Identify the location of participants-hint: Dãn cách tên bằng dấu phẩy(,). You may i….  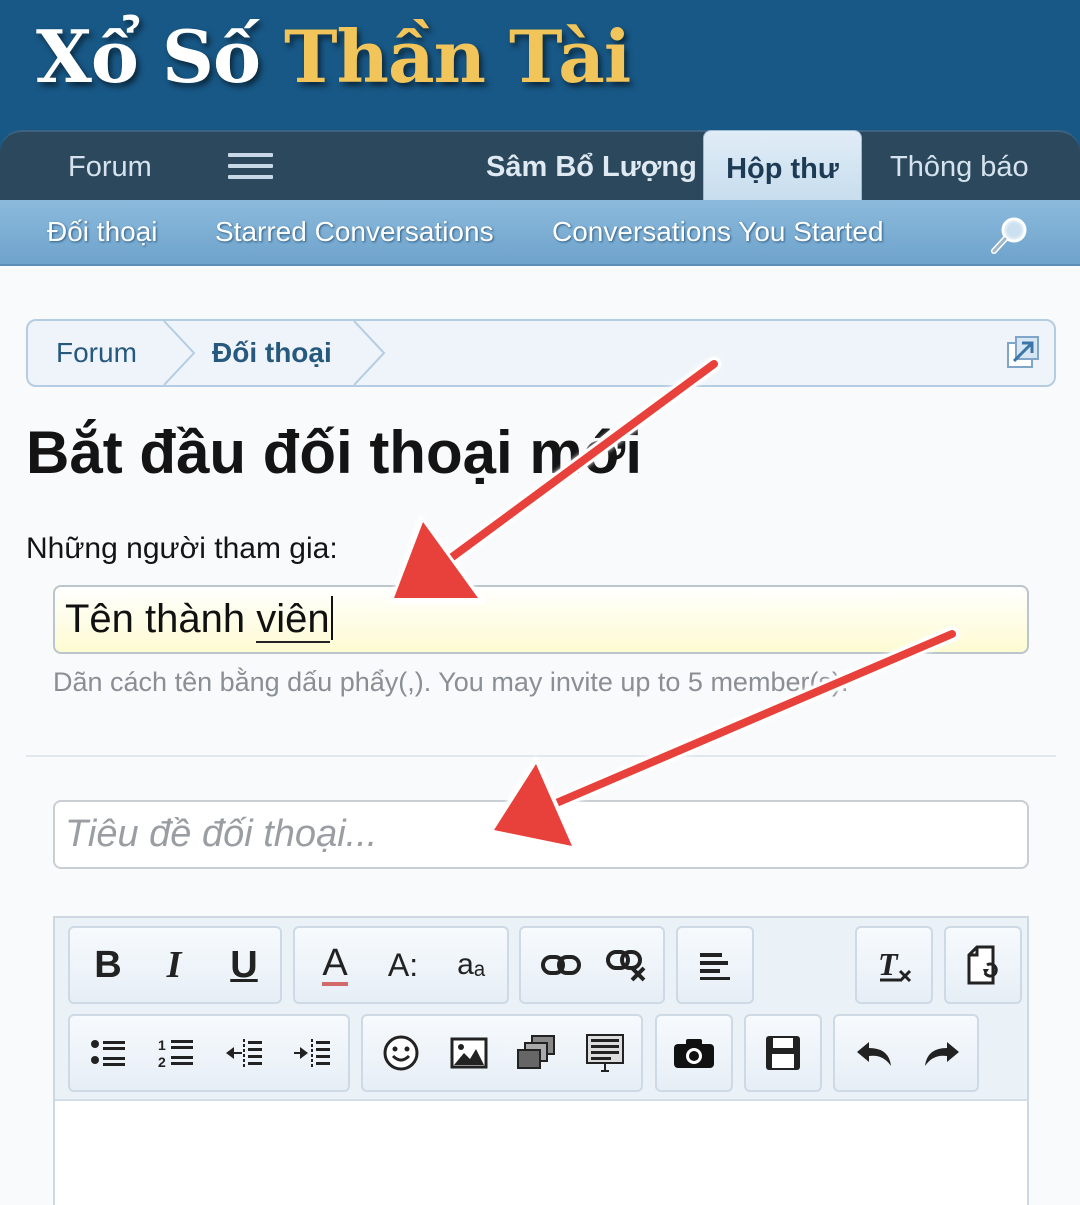
(451, 682).